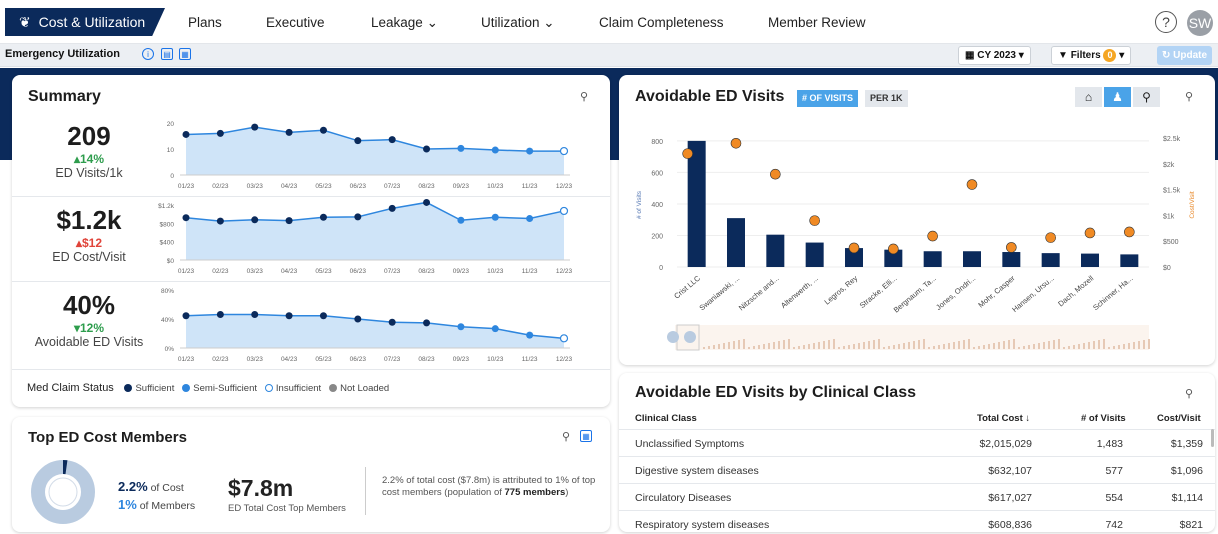 The height and width of the screenshot is (534, 1218). What do you see at coordinates (1184, 55) in the screenshot?
I see `update-button: ↻ Update` at bounding box center [1184, 55].